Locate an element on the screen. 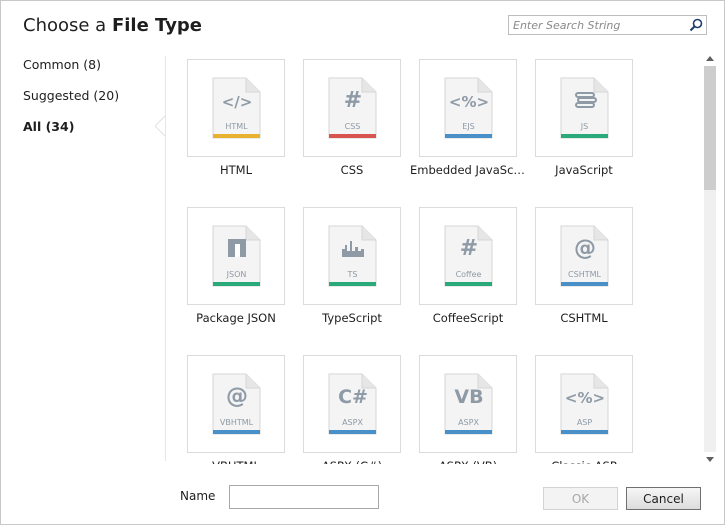 The height and width of the screenshot is (525, 725). file-document-icon: <%> EJS is located at coordinates (468, 108).